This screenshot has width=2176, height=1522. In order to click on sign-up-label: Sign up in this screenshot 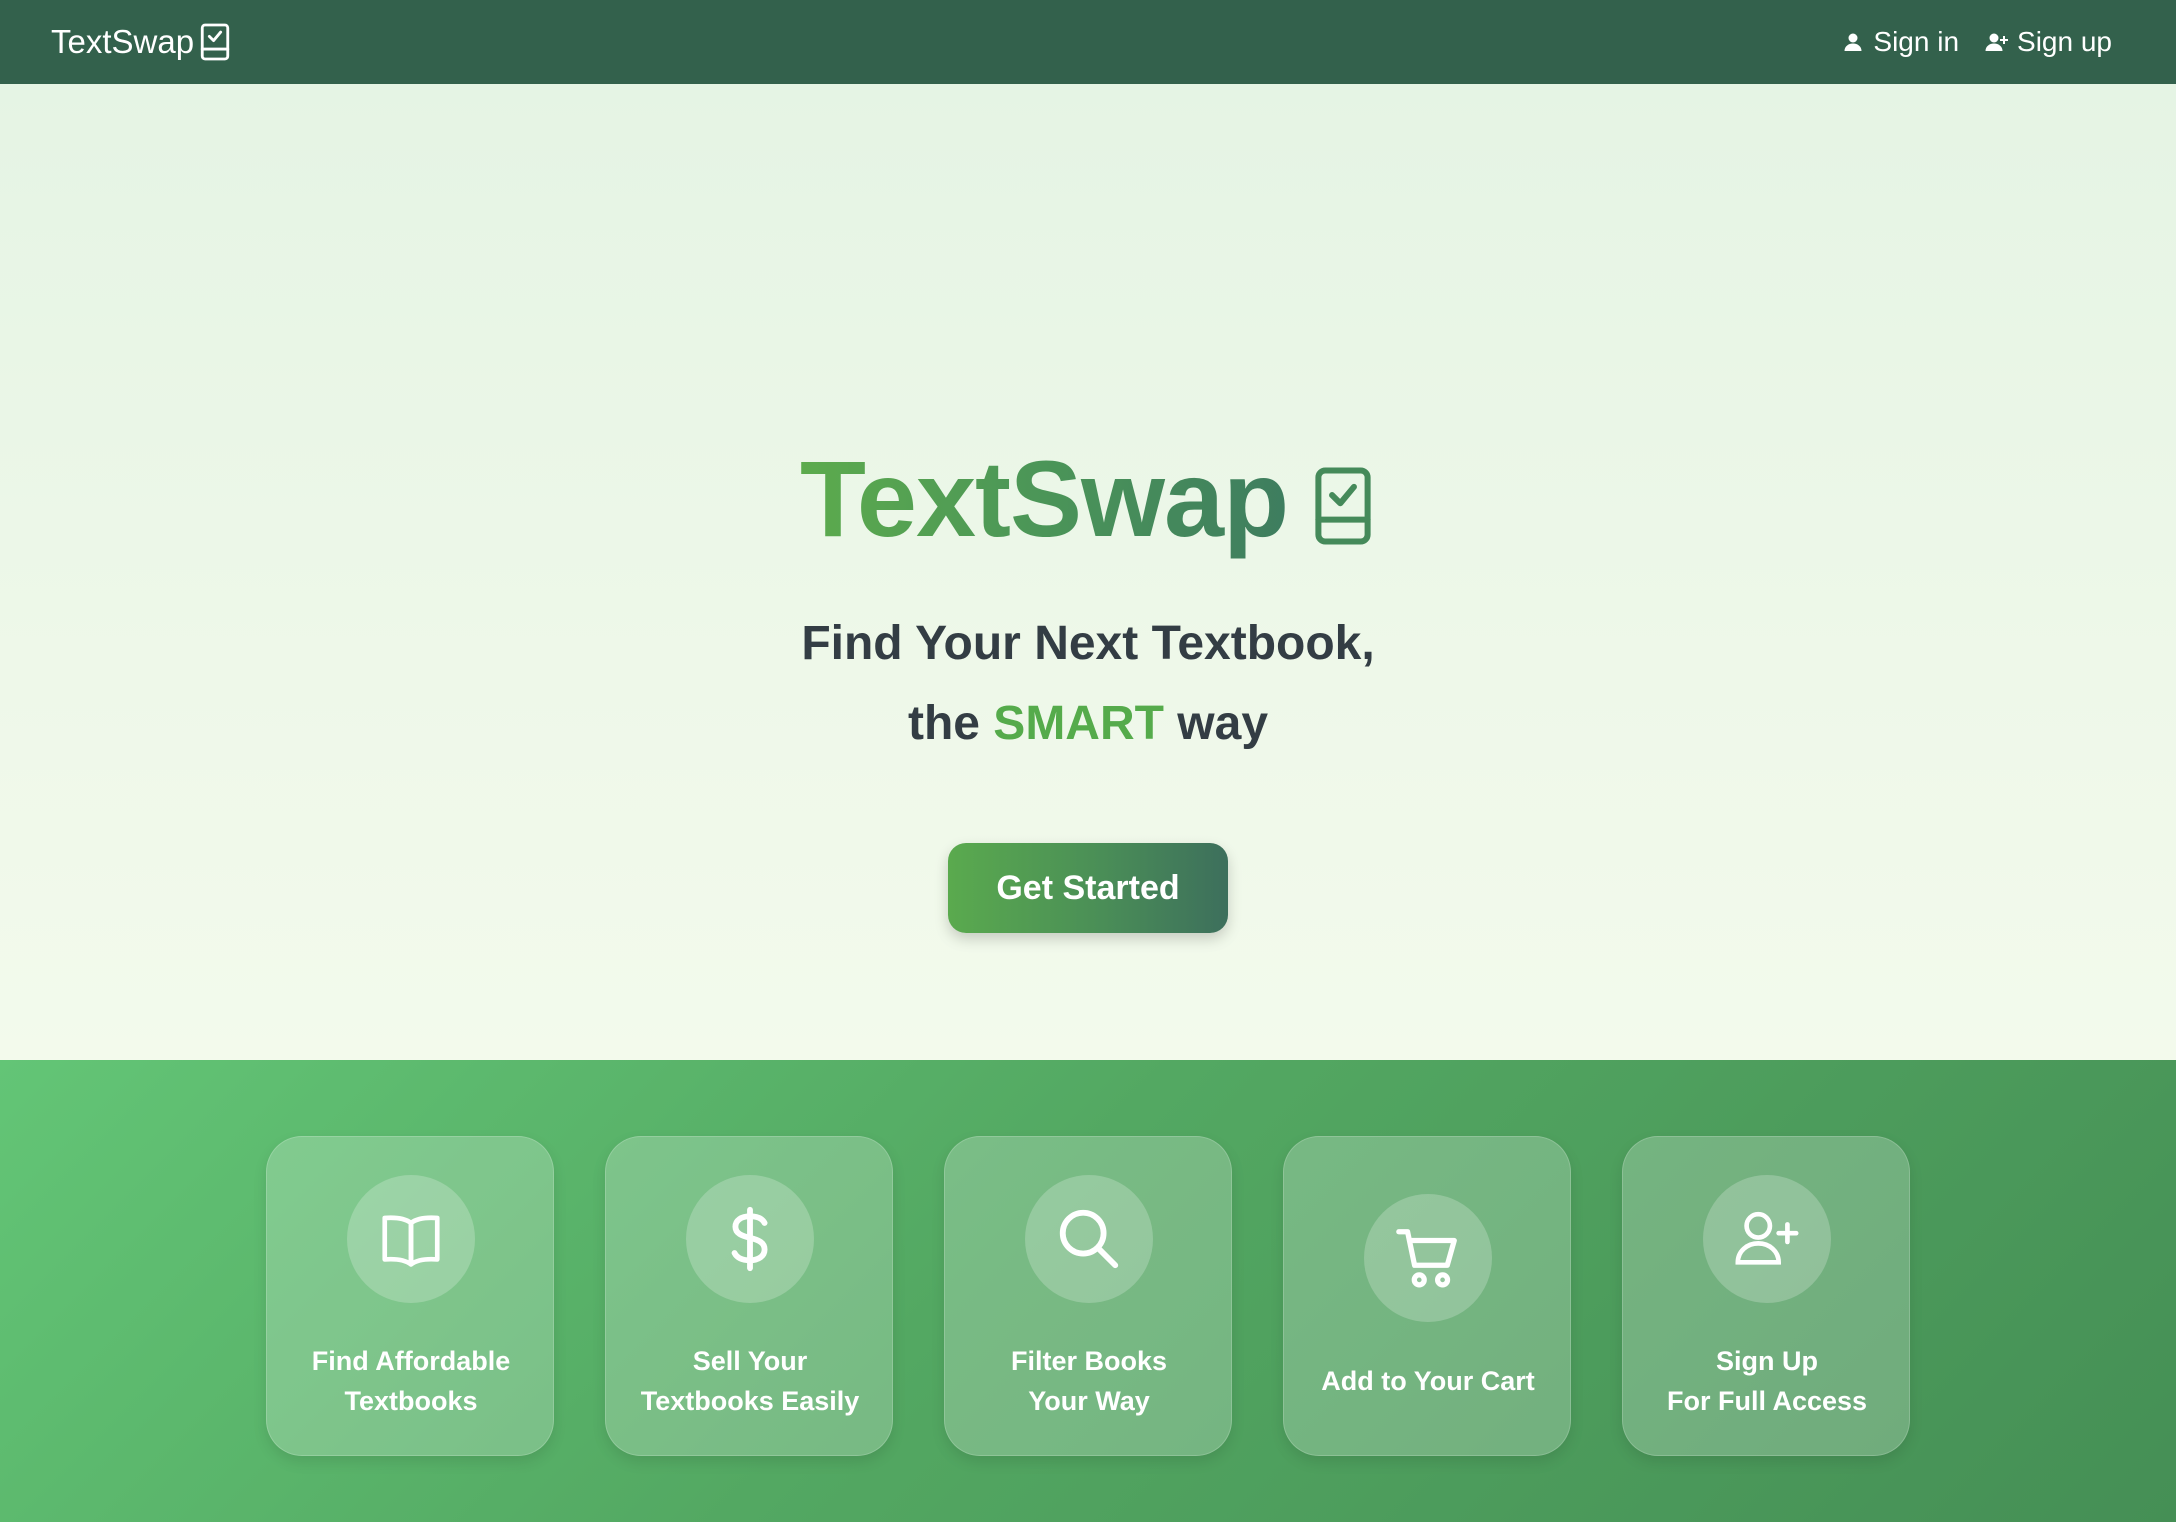, I will do `click(2064, 41)`.